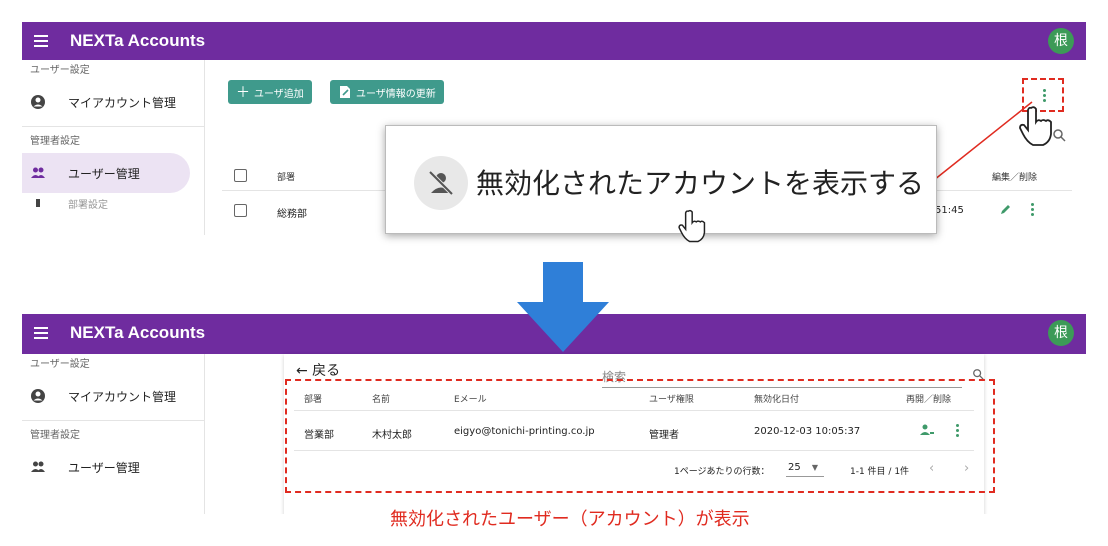  I want to click on update-user-button: ユーザ情報の更新, so click(387, 92).